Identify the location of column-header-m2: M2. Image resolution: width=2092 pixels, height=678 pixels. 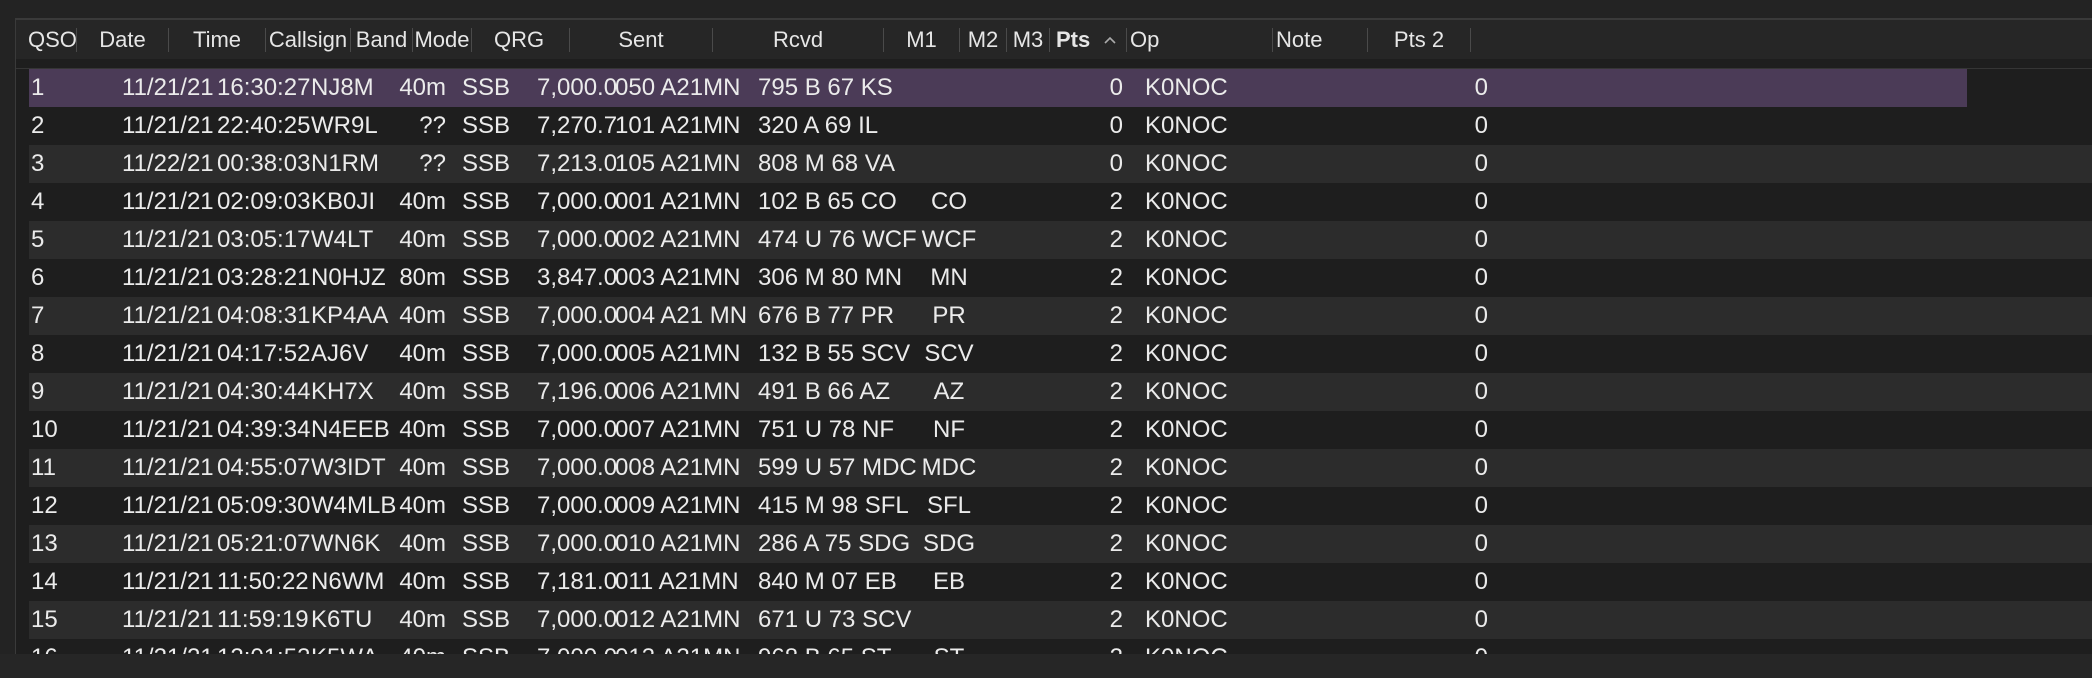
(983, 39).